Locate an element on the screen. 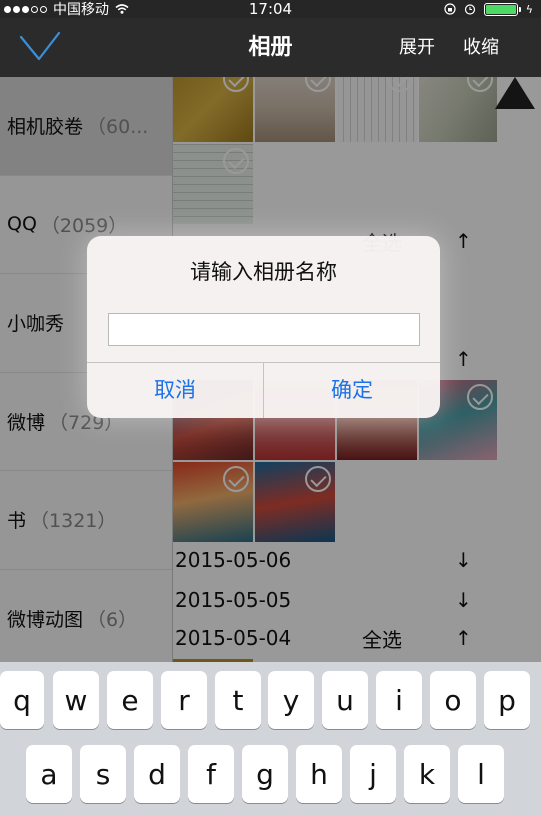  charging-icon: ϟ is located at coordinates (529, 9).